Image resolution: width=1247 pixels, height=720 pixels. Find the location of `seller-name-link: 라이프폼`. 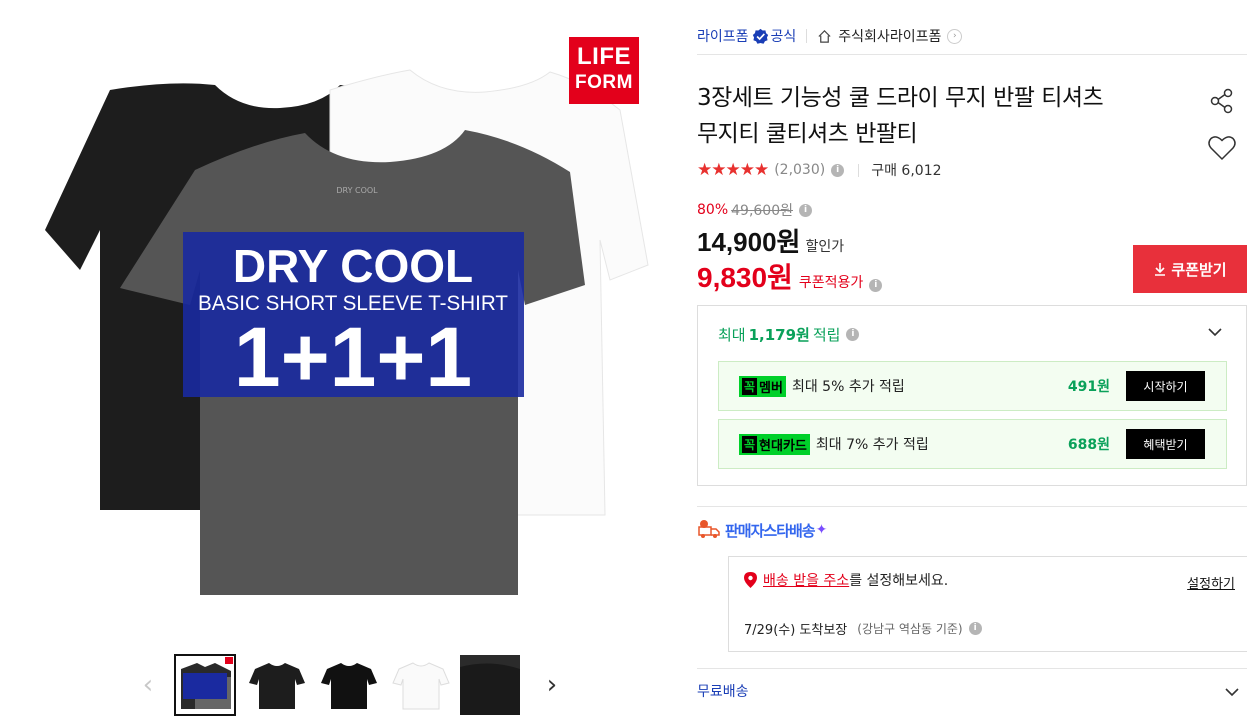

seller-name-link: 라이프폼 is located at coordinates (723, 36).